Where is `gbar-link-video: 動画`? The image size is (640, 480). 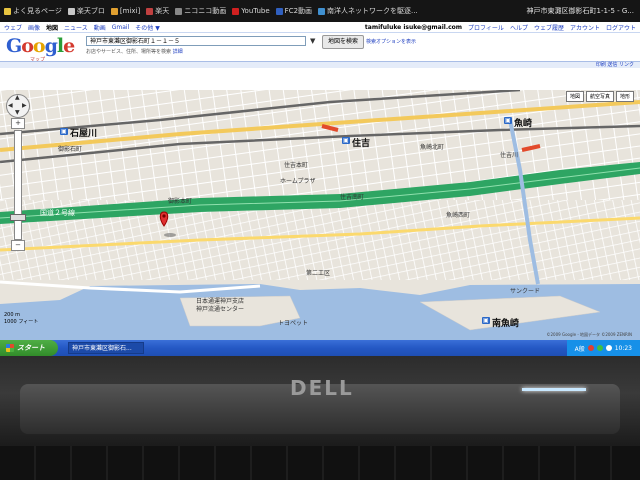
gbar-link-video: 動画 is located at coordinates (100, 27).